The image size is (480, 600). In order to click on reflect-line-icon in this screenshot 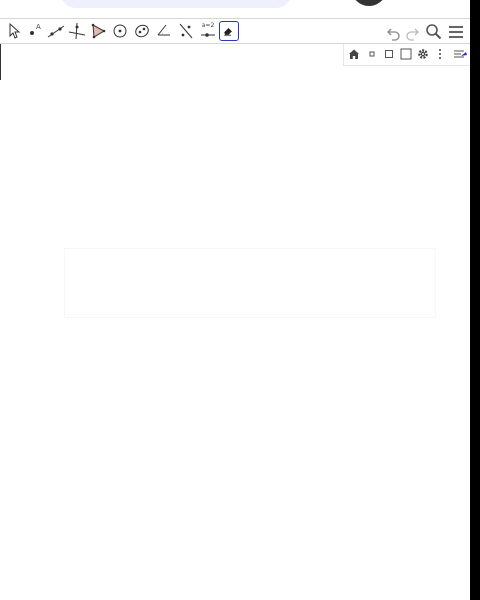, I will do `click(186, 31)`.